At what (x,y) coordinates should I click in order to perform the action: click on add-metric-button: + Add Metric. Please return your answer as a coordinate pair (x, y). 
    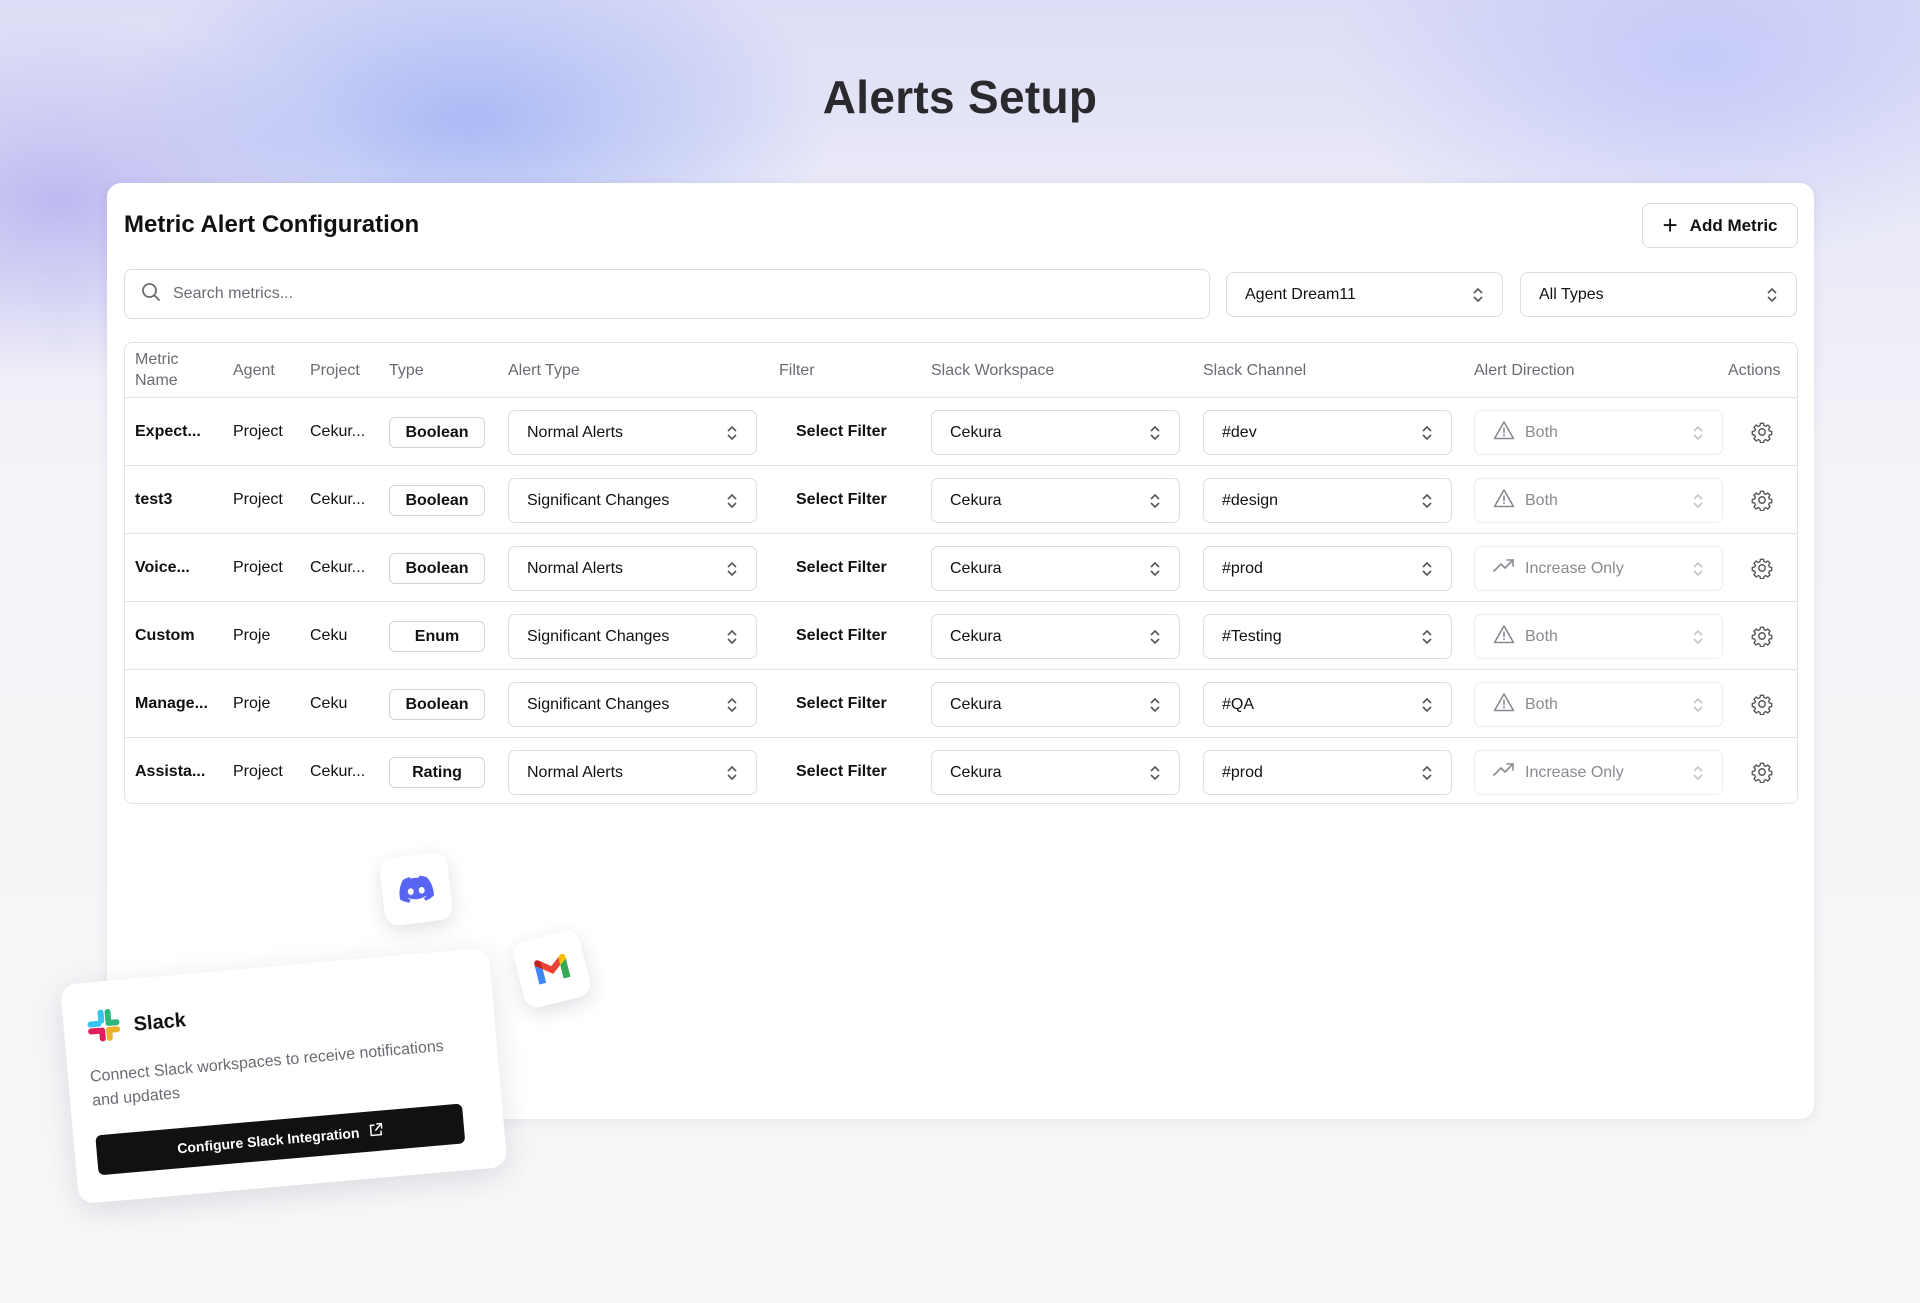
    Looking at the image, I should click on (1720, 225).